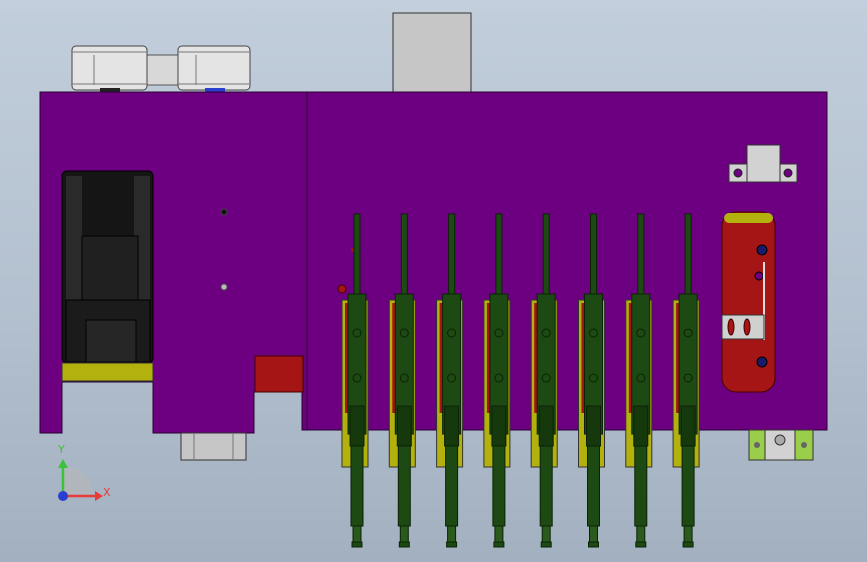  I want to click on bottom-gray-part, so click(213, 446).